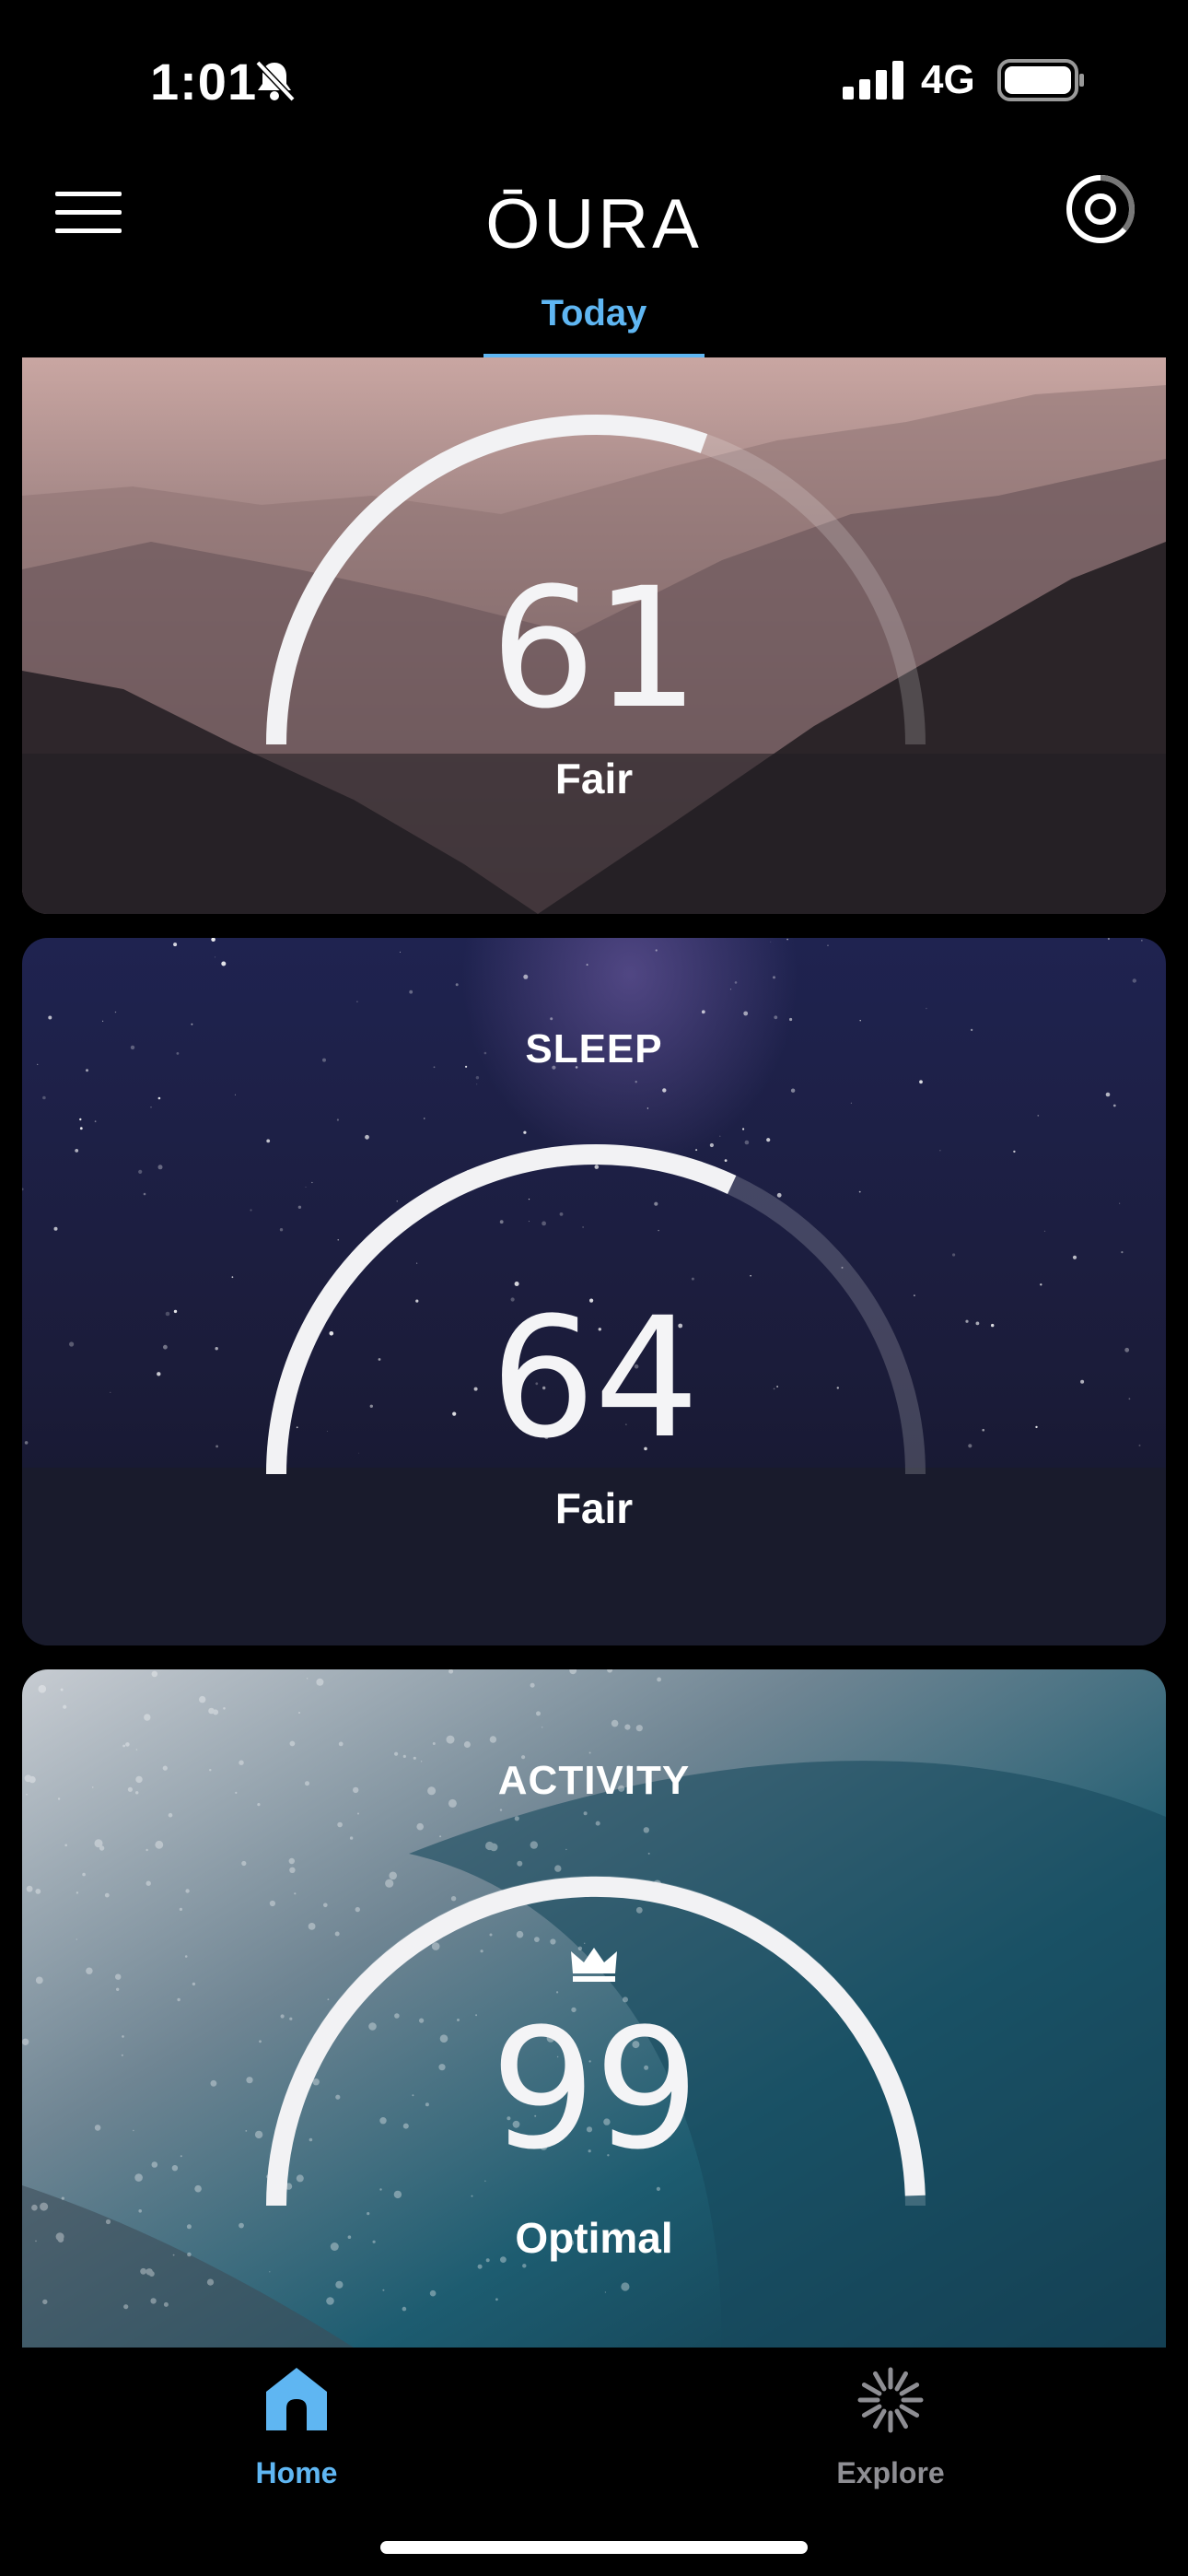 The width and height of the screenshot is (1188, 2576). I want to click on status-bar: 1:01 4G, so click(594, 78).